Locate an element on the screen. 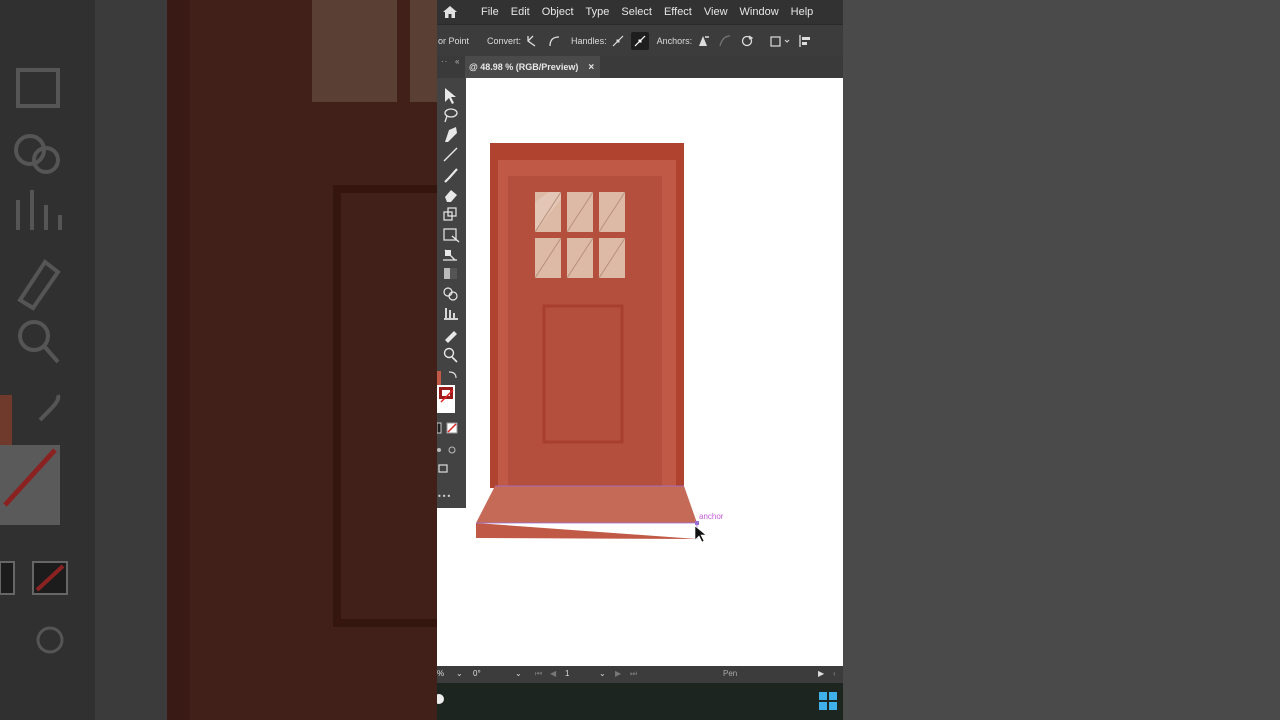 The image size is (1280, 720). connect-anchor-button is located at coordinates (725, 41).